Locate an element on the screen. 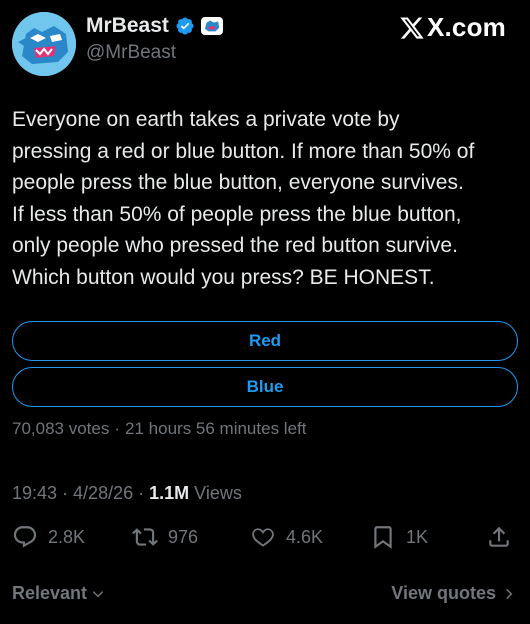  view-quotes-link: View quotes is located at coordinates (453, 593).